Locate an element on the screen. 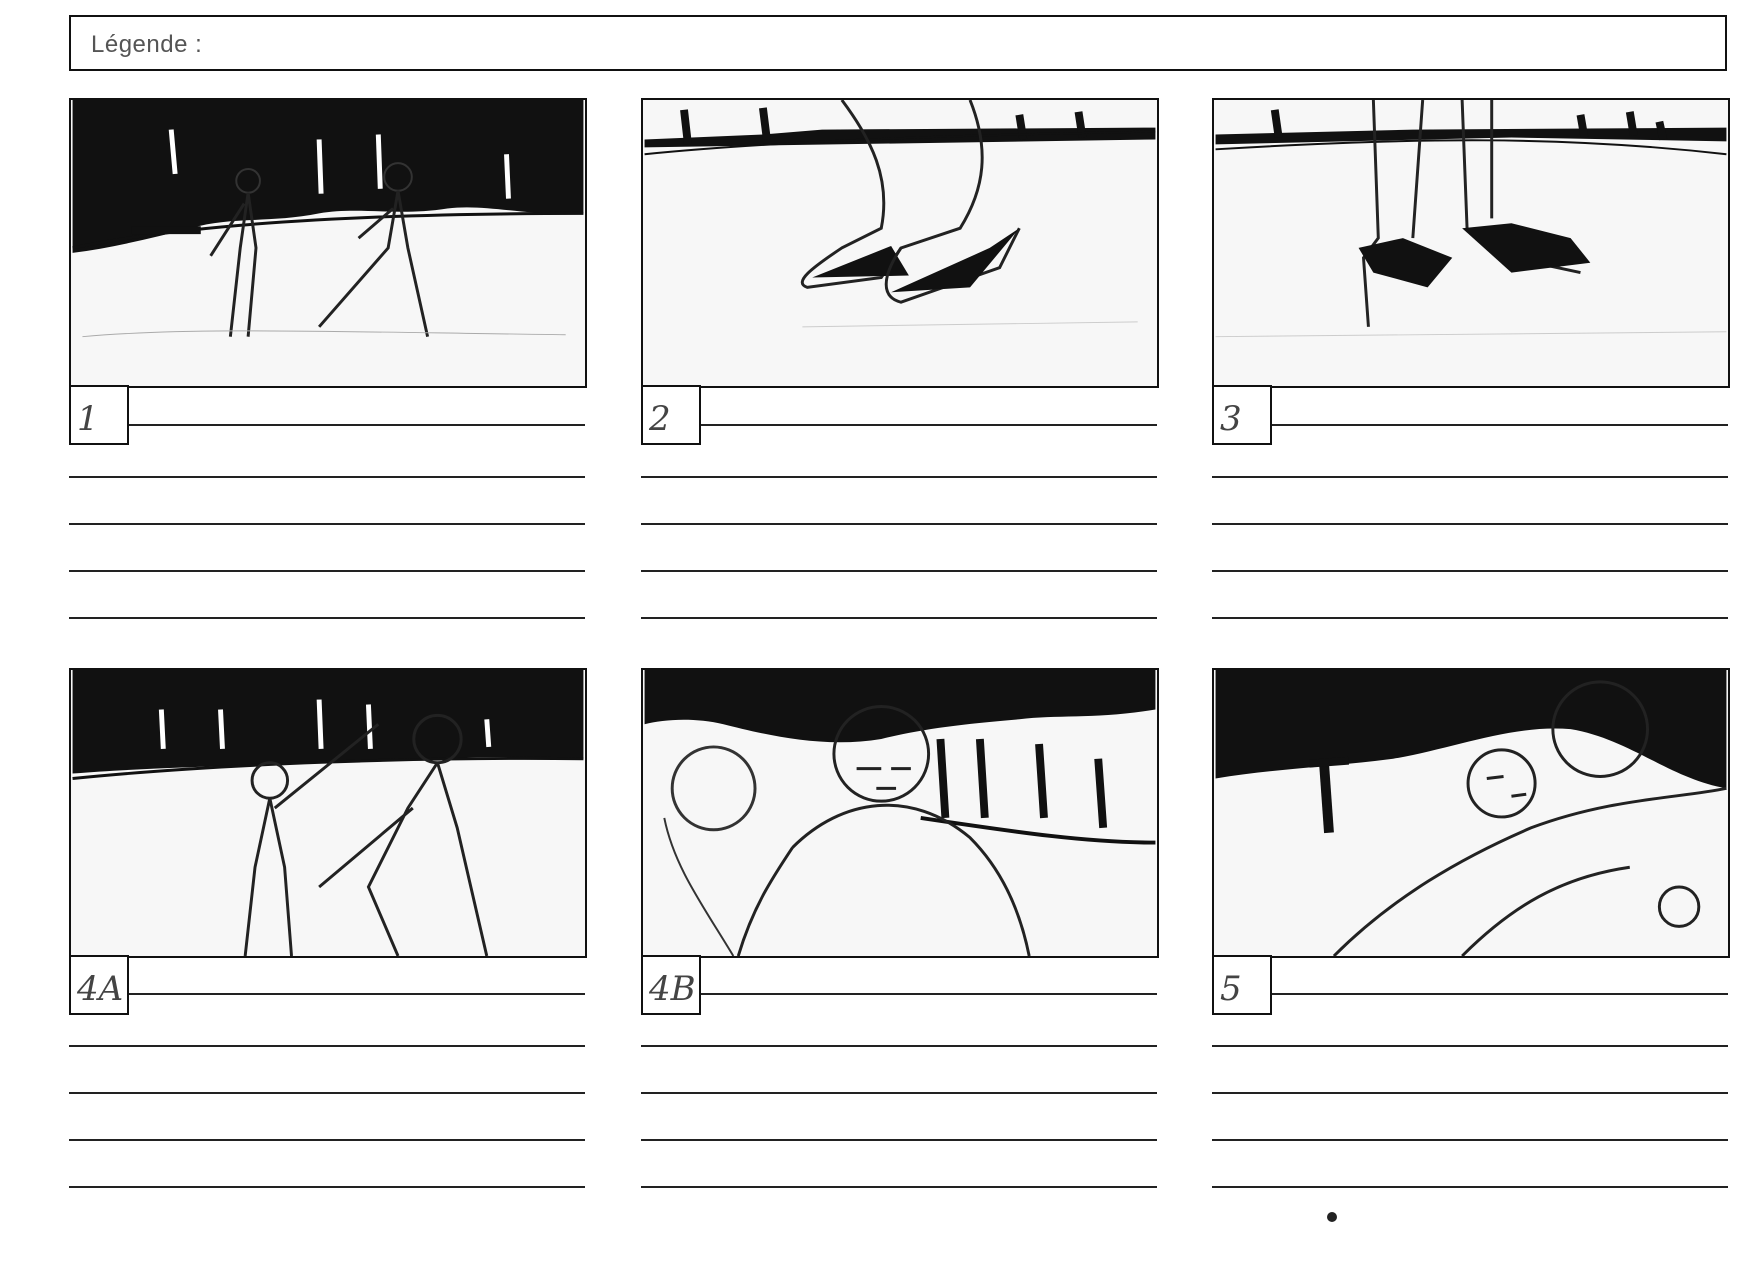 Image resolution: width=1754 pixels, height=1275 pixels. shot-number-box: 3 is located at coordinates (1242, 415).